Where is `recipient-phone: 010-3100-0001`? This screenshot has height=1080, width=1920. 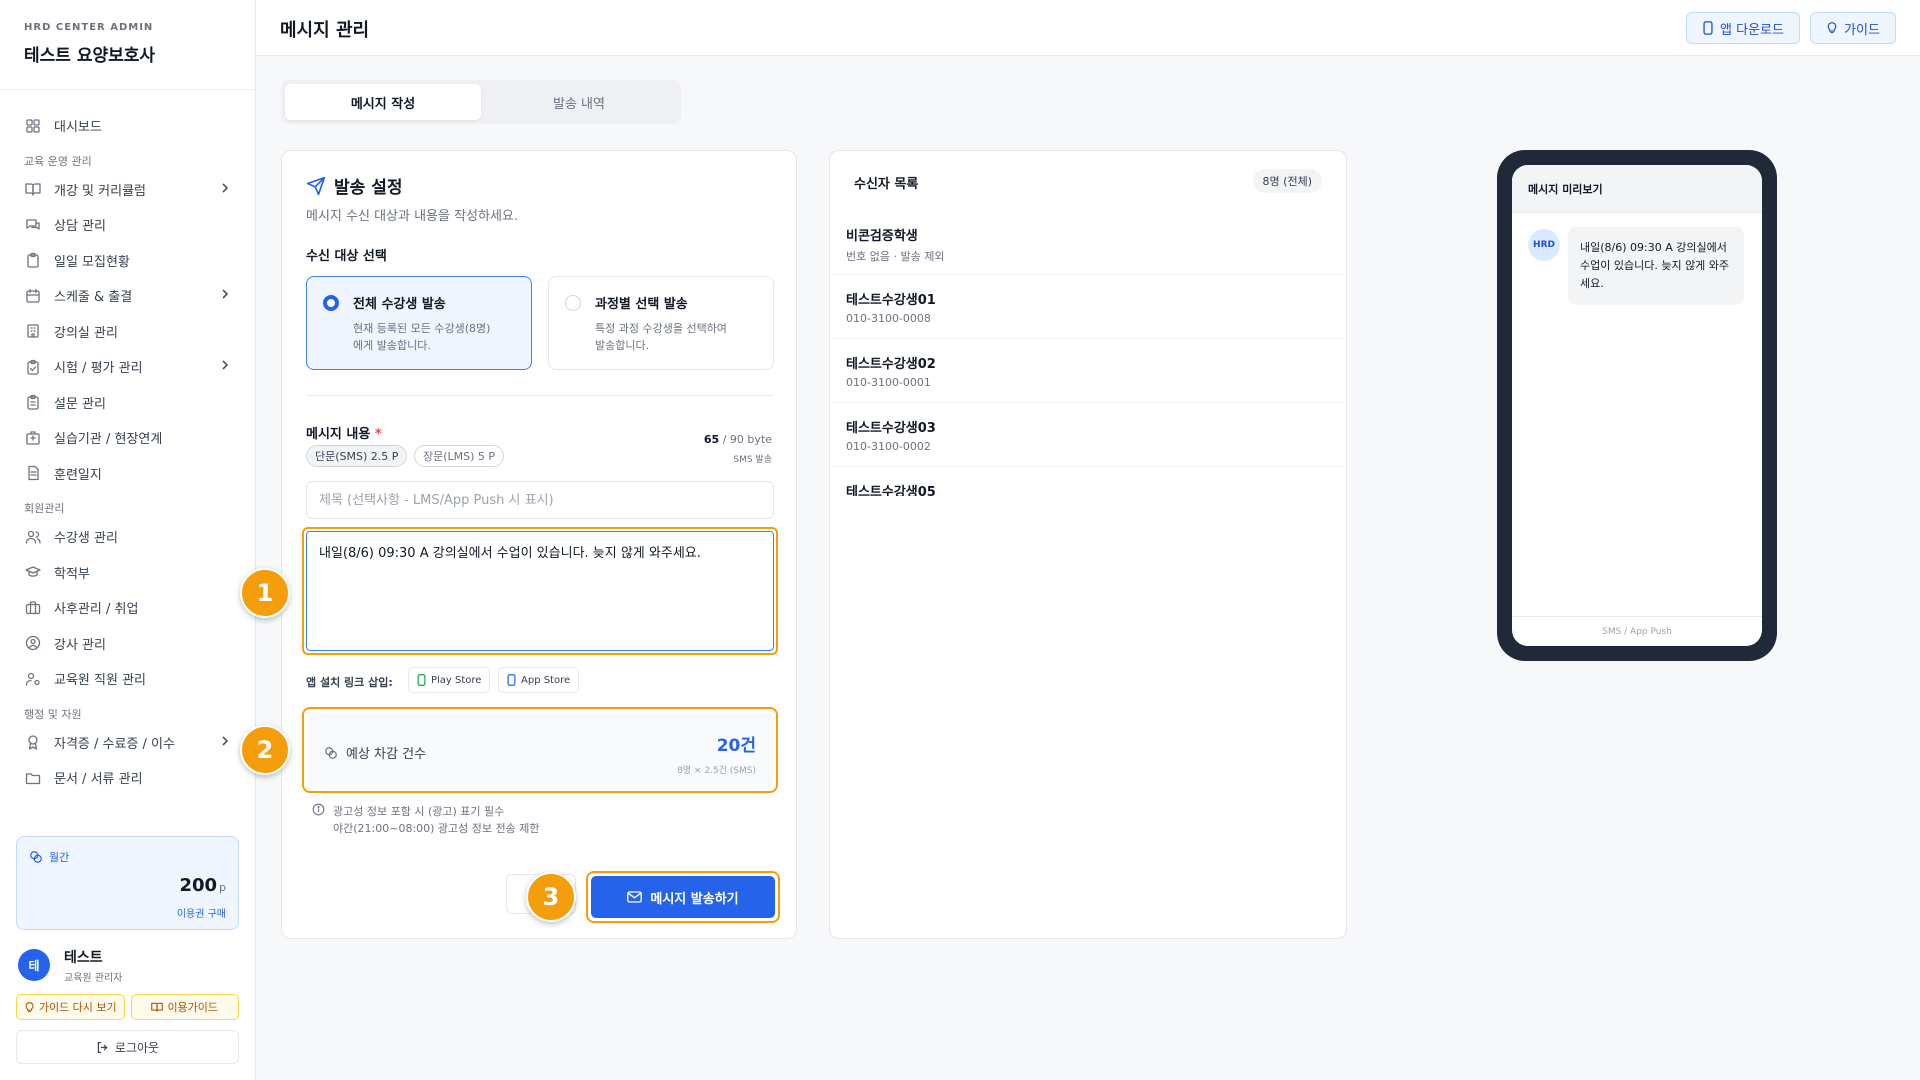 recipient-phone: 010-3100-0001 is located at coordinates (888, 382).